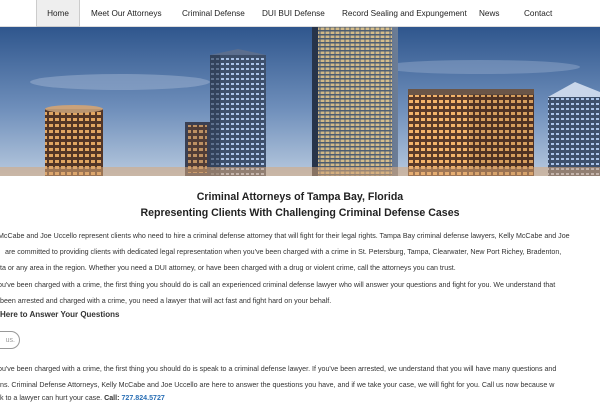  Describe the element at coordinates (60, 314) in the screenshot. I see `section-heading: Here to Answer Your Questions` at that location.